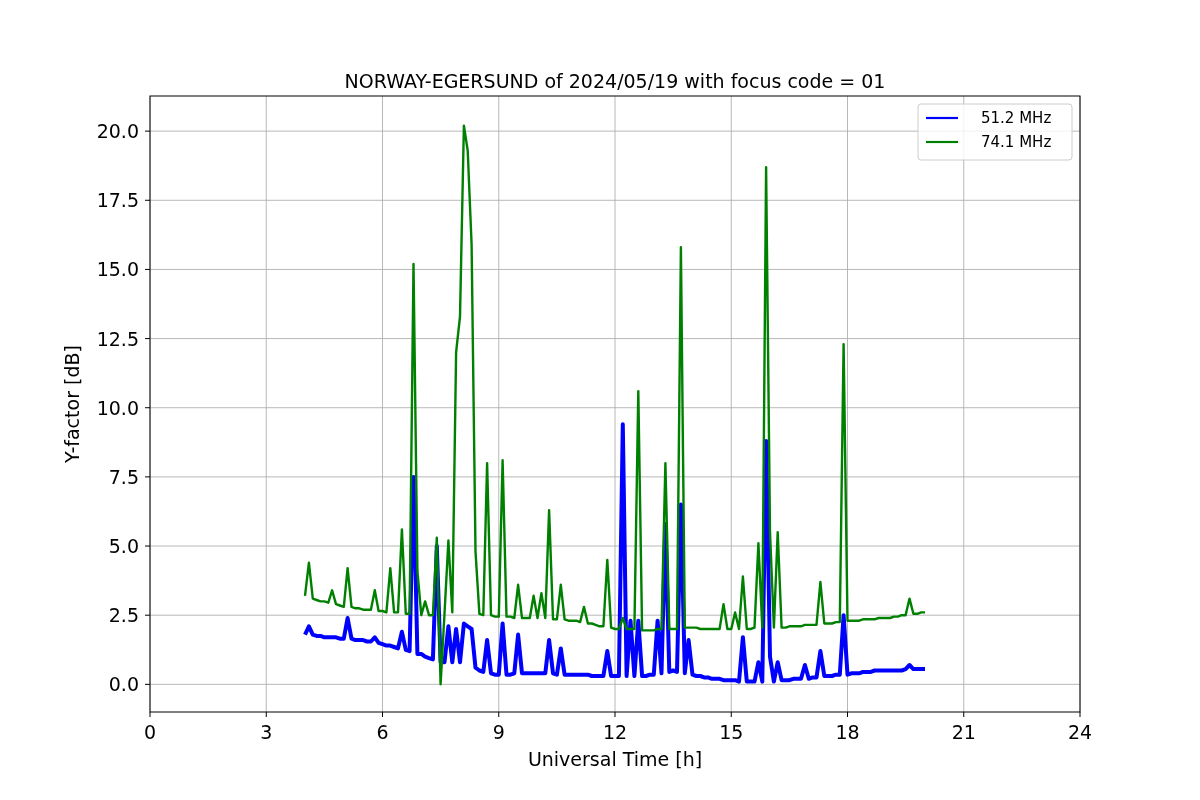  Describe the element at coordinates (615, 81) in the screenshot. I see `chart-title: NORWAY-EGERSUND of 2024/05/19 with focus code = 01` at that location.